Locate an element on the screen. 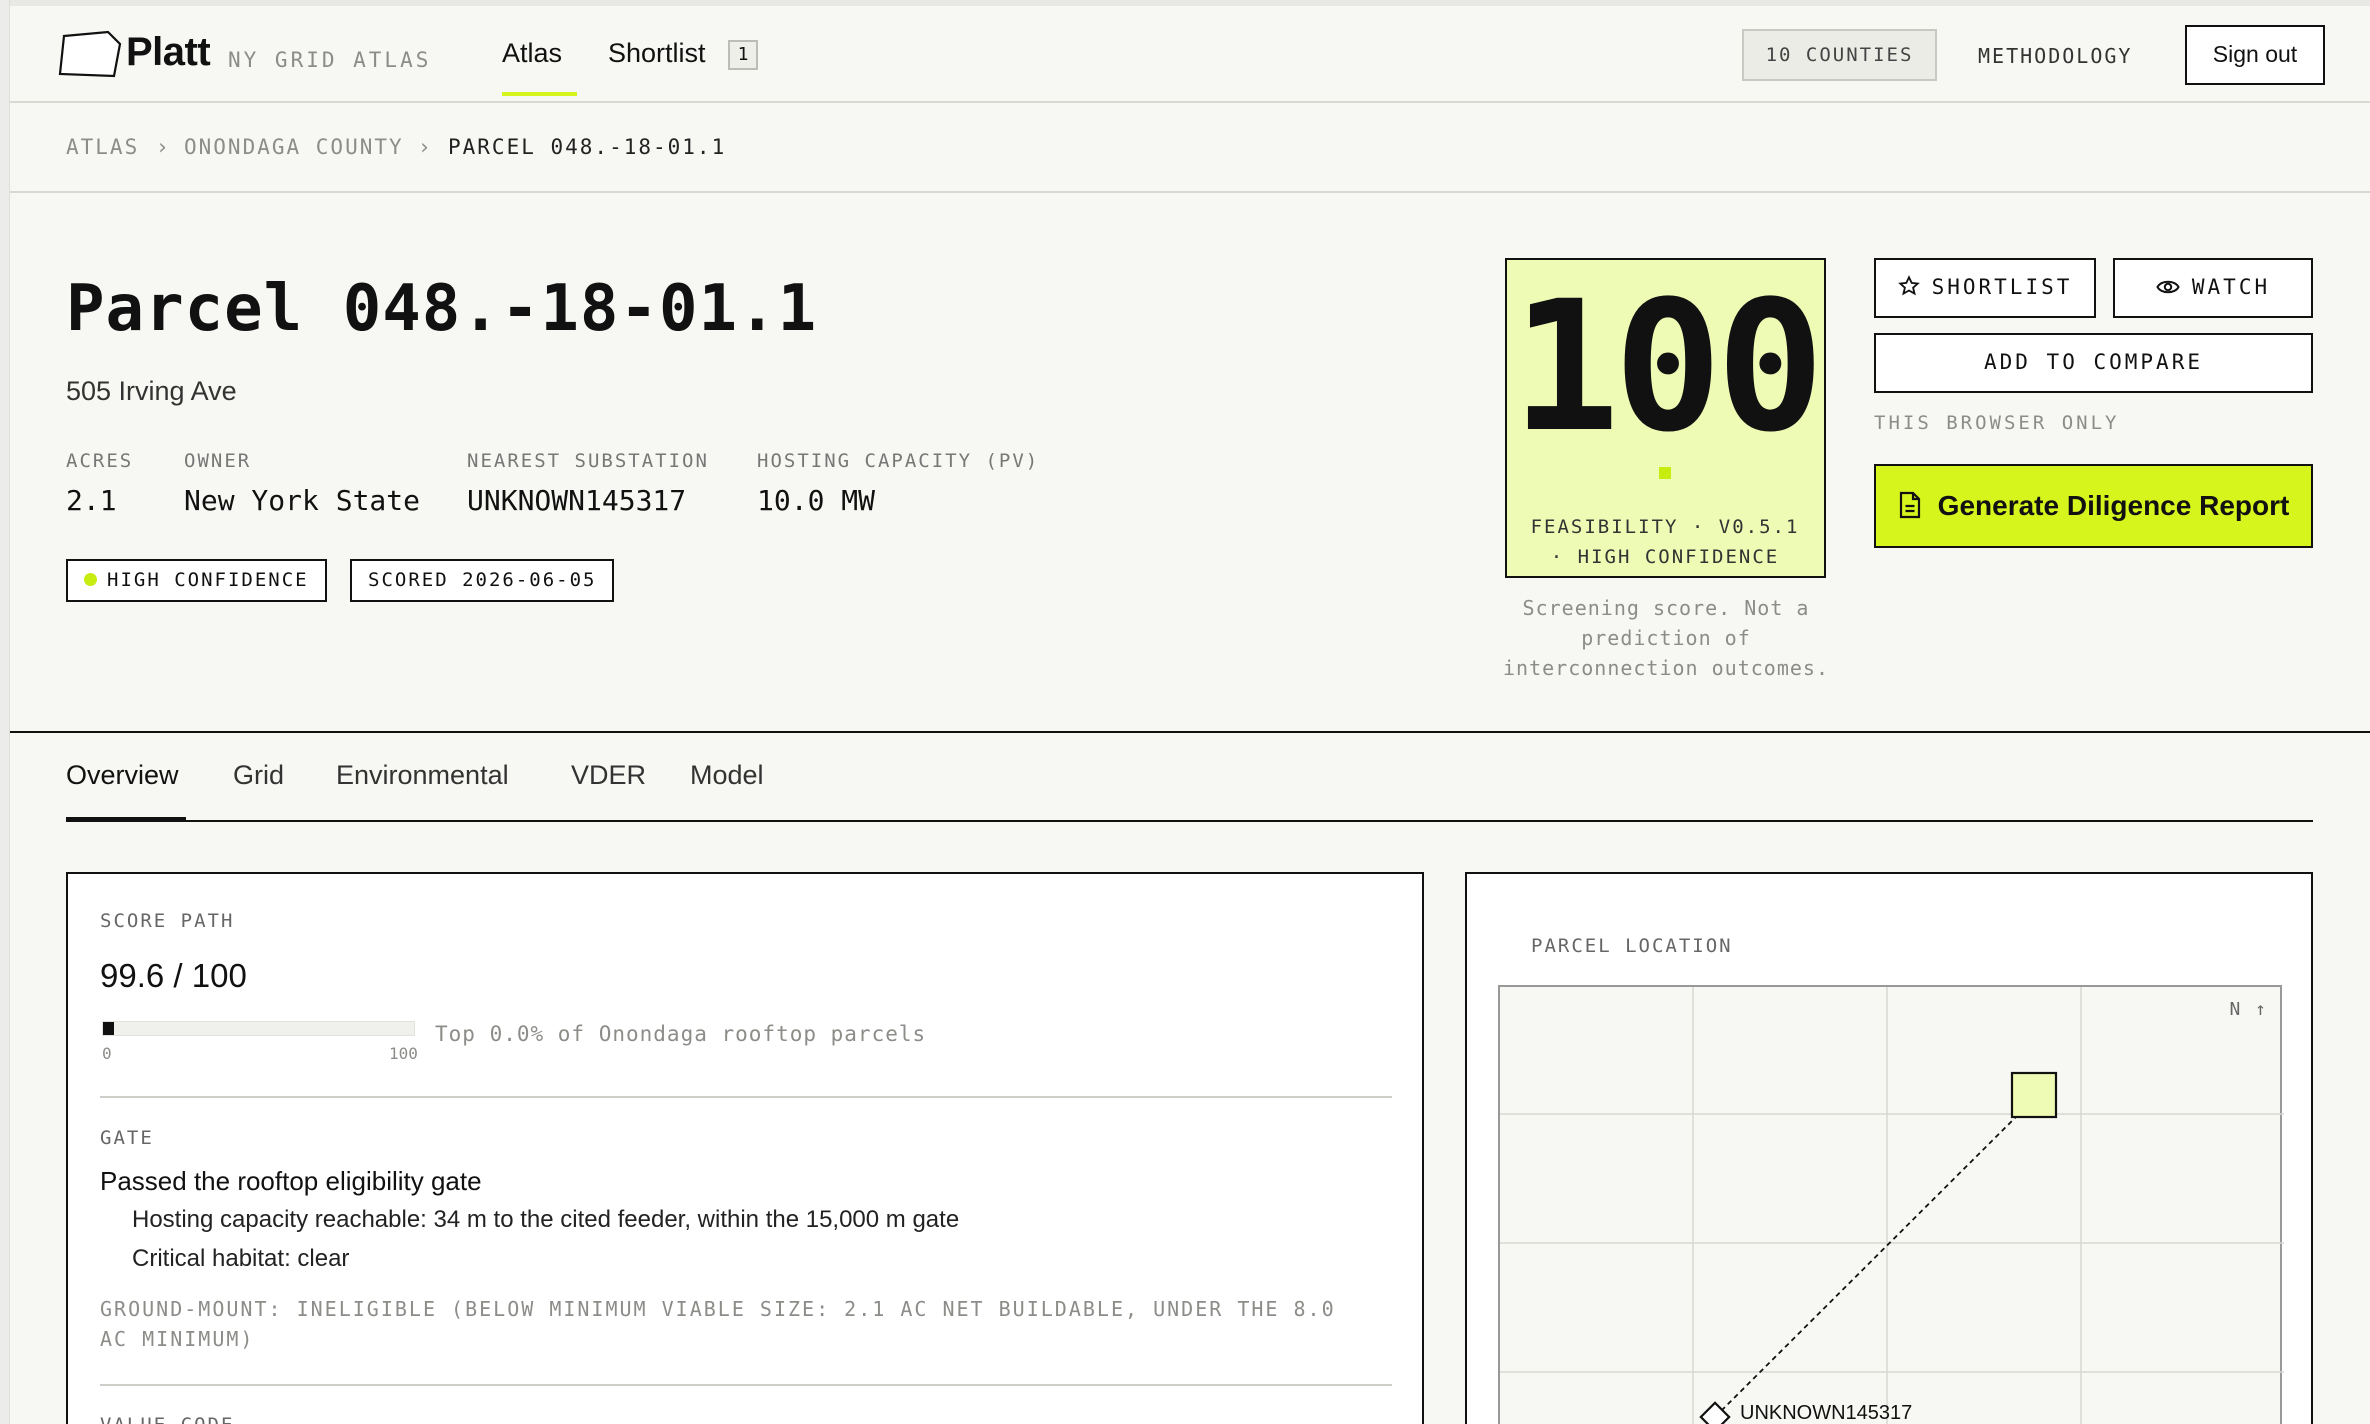  tab-overview: Overview is located at coordinates (122, 775).